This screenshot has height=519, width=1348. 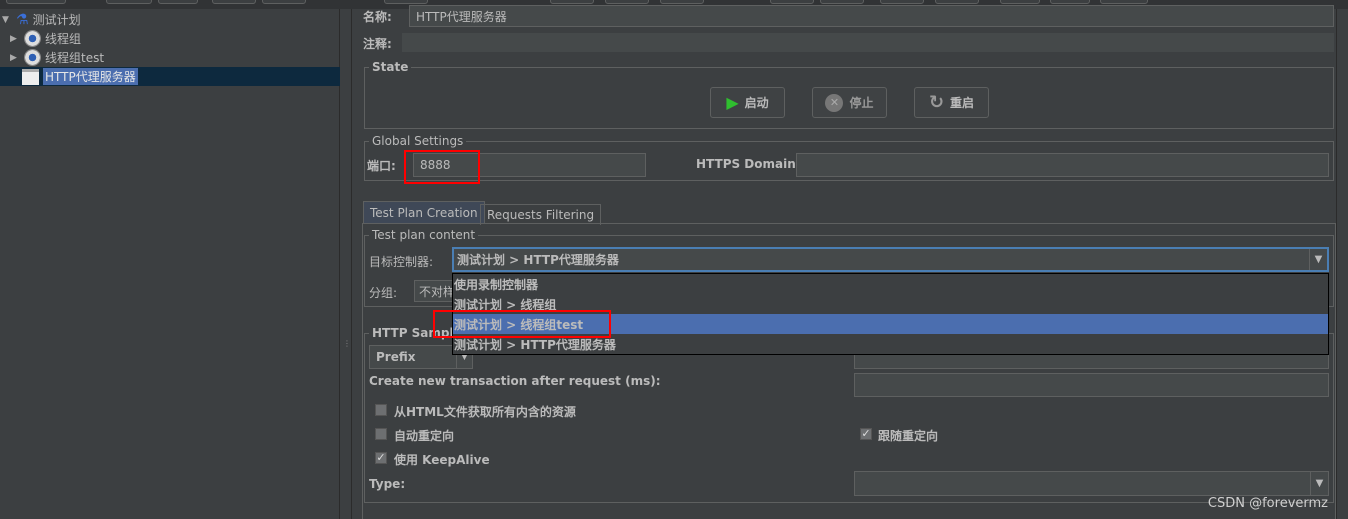 I want to click on watermark: CSDN @forevermz, so click(x=1267, y=503).